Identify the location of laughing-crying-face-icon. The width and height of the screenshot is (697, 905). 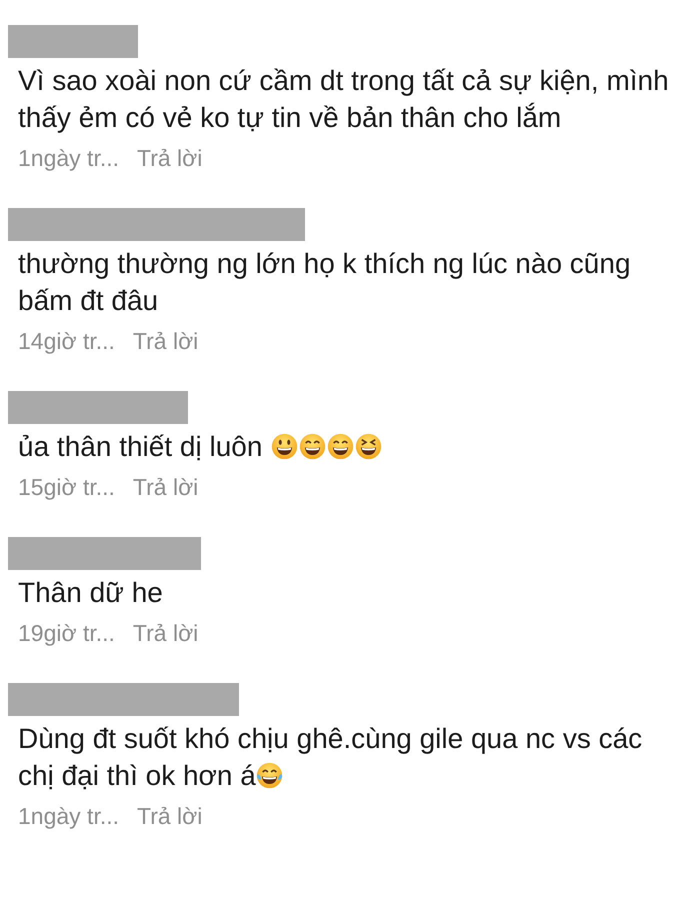
(269, 775).